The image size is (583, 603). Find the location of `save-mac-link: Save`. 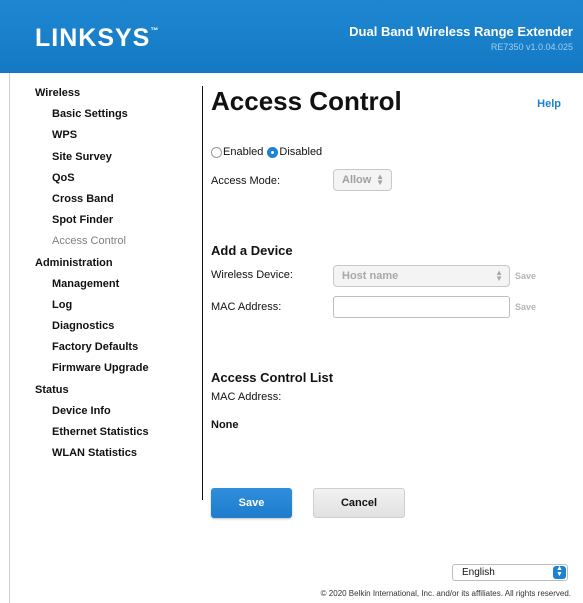

save-mac-link: Save is located at coordinates (525, 307).